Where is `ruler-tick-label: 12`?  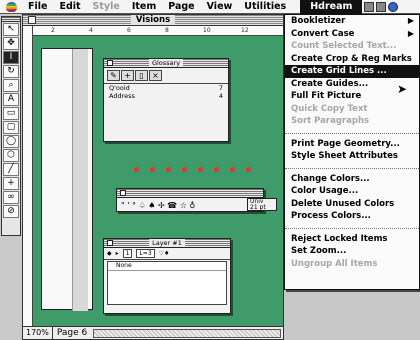 ruler-tick-label: 12 is located at coordinates (245, 30).